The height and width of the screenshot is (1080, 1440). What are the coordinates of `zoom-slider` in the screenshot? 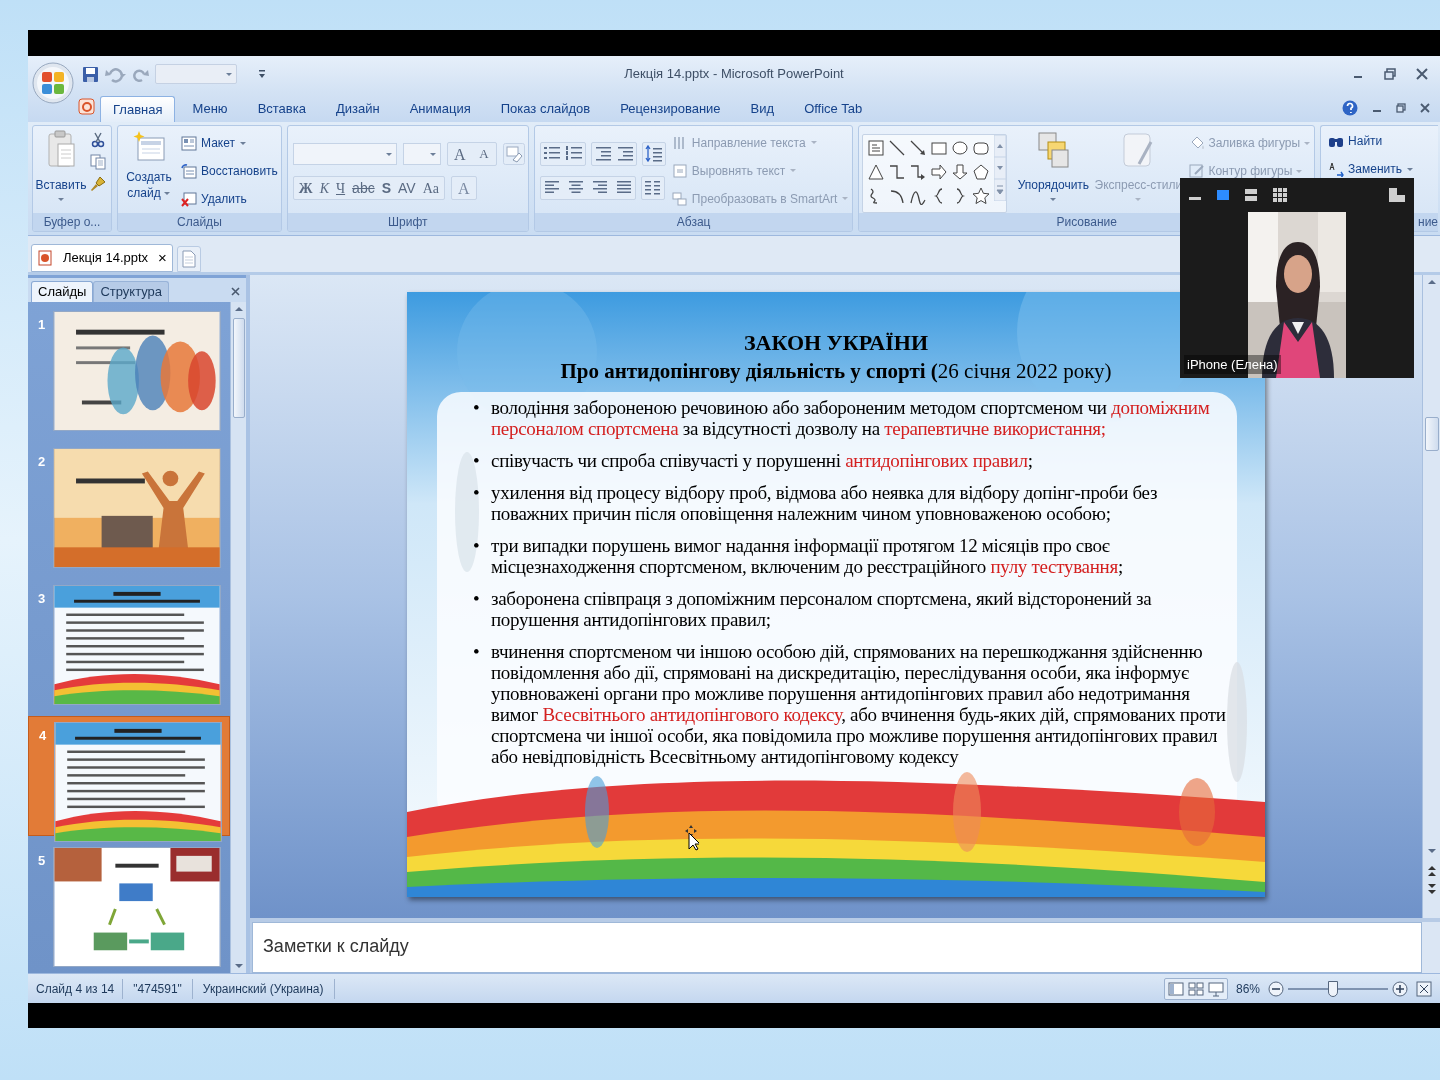 It's located at (1338, 988).